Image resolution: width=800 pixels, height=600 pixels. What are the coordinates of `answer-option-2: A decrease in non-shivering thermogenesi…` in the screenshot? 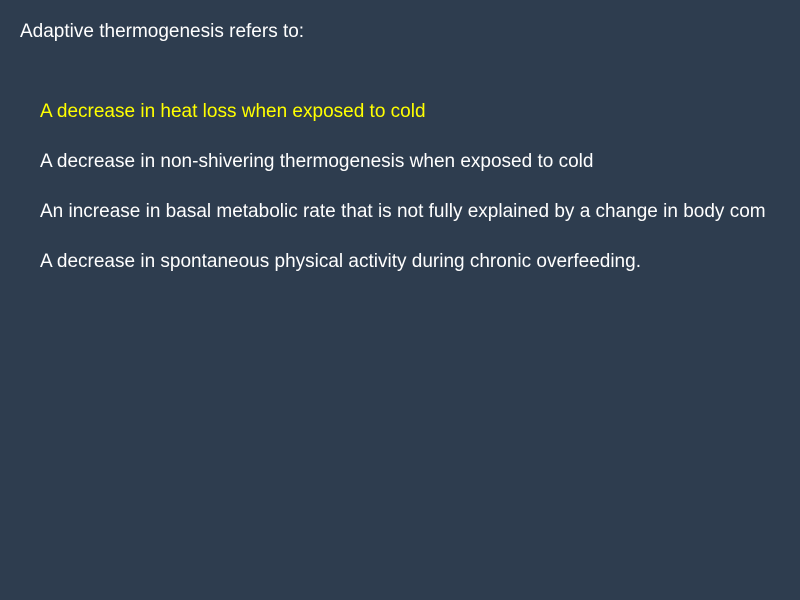 It's located at (420, 176).